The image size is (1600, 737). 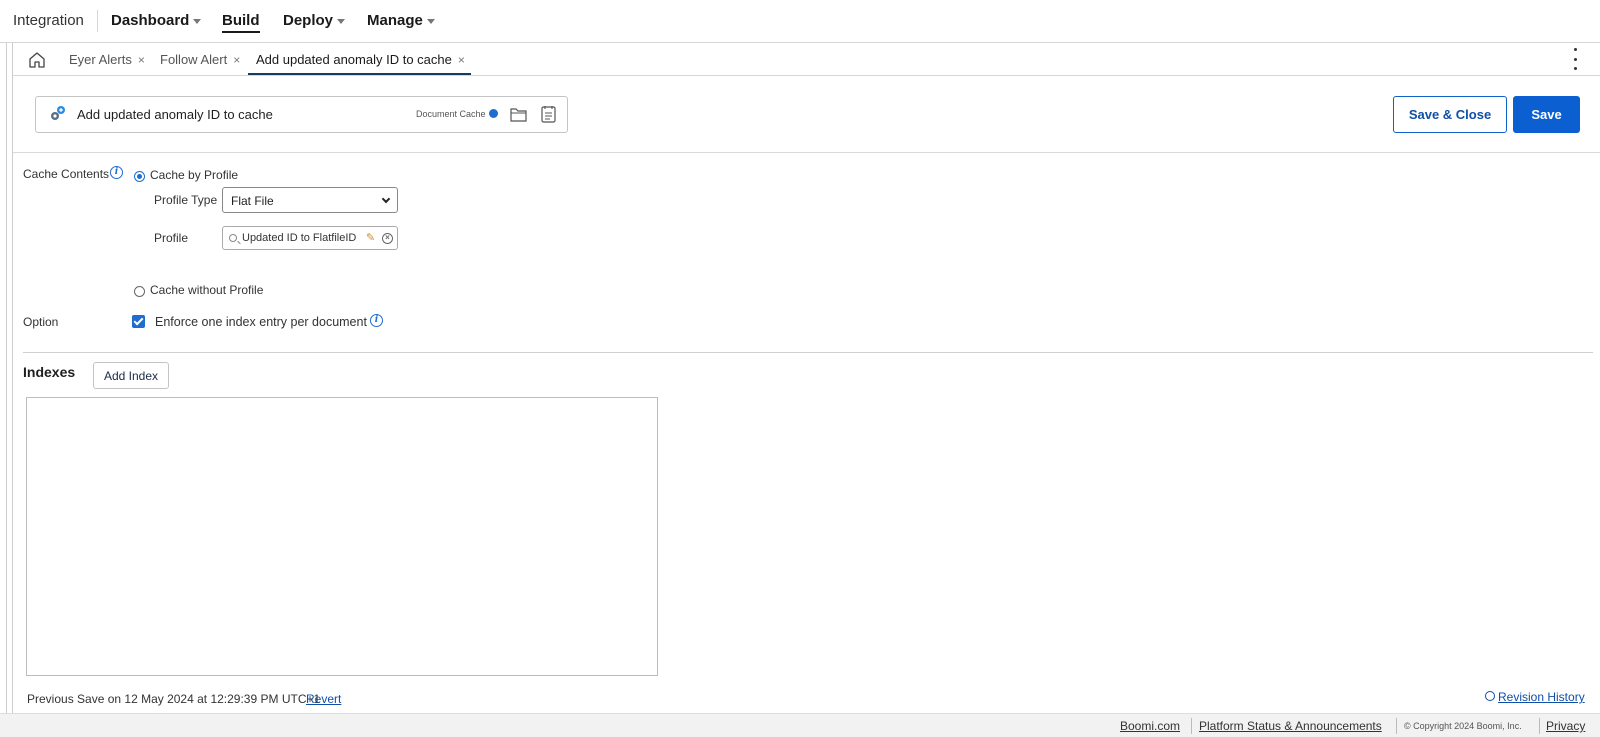 I want to click on enforce-index-checkbox, so click(x=138, y=321).